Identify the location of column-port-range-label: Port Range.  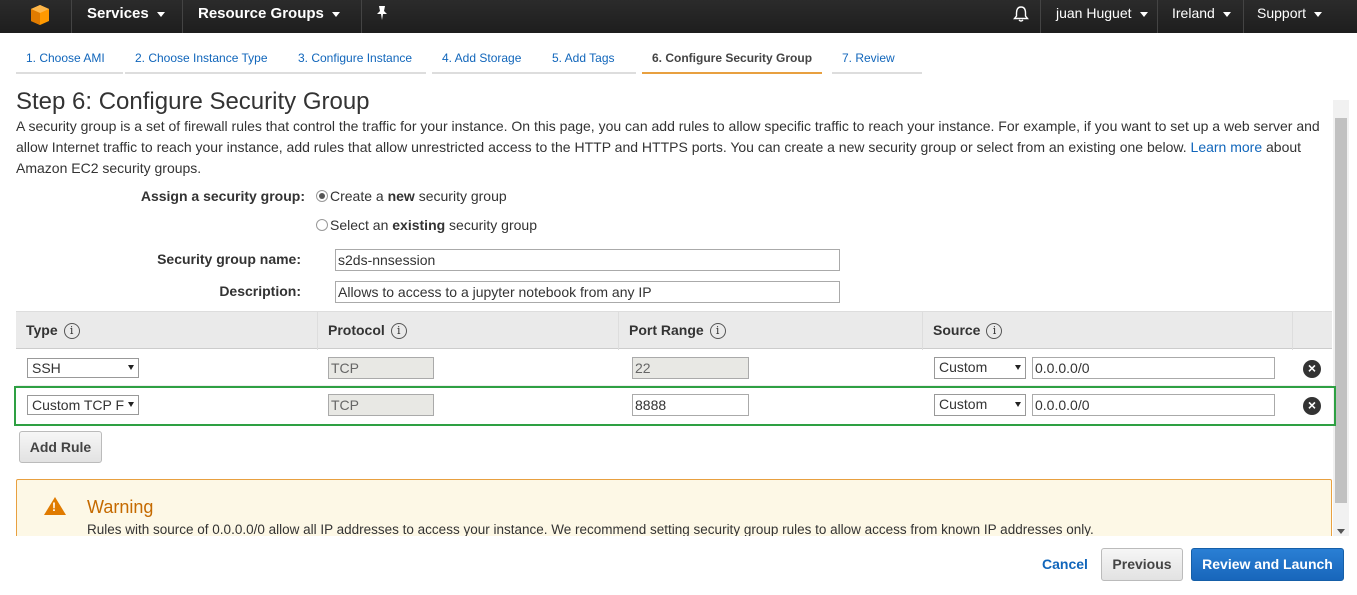
(666, 330).